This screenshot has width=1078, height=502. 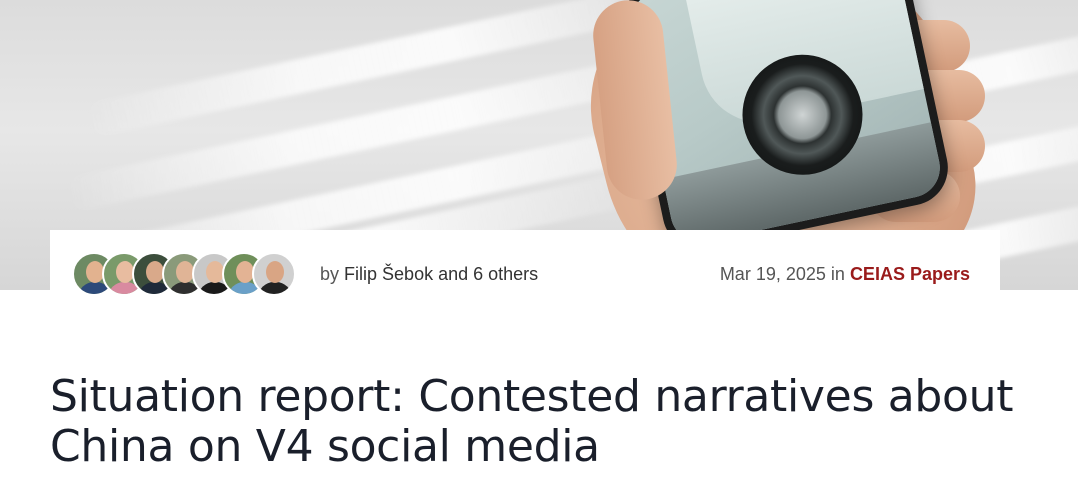 I want to click on other-authors-link: and 6 others, so click(x=488, y=274).